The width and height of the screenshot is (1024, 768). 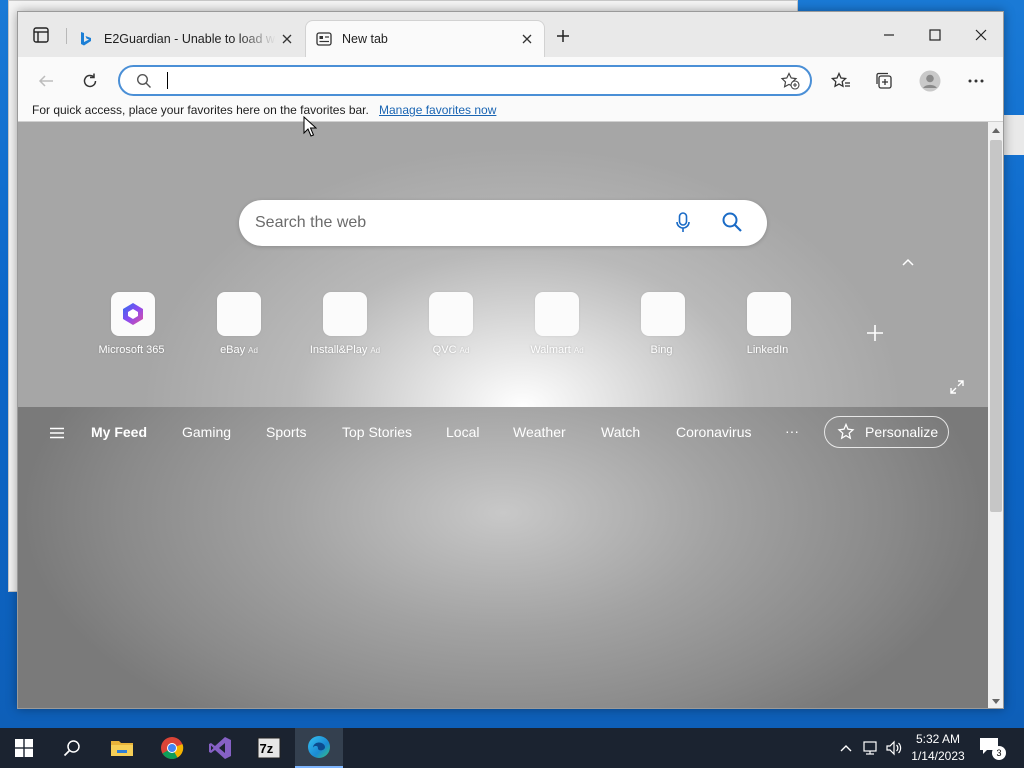 I want to click on mouse-cursor-icon, so click(x=310, y=129).